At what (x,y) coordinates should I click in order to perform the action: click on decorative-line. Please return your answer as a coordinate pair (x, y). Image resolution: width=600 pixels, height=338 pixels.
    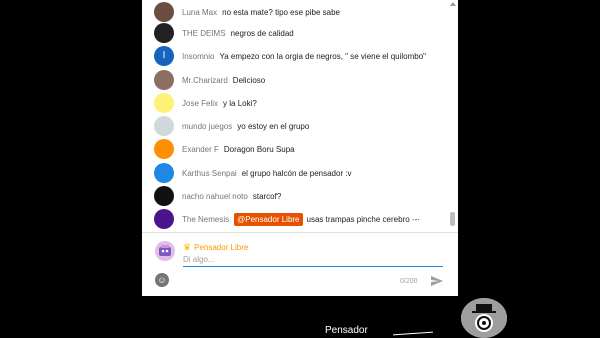
    Looking at the image, I should click on (413, 333).